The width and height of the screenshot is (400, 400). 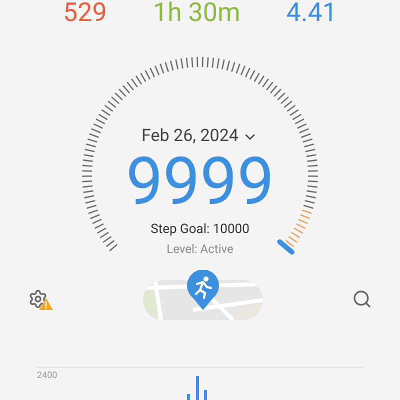 What do you see at coordinates (47, 376) in the screenshot?
I see `axis-label: 2400` at bounding box center [47, 376].